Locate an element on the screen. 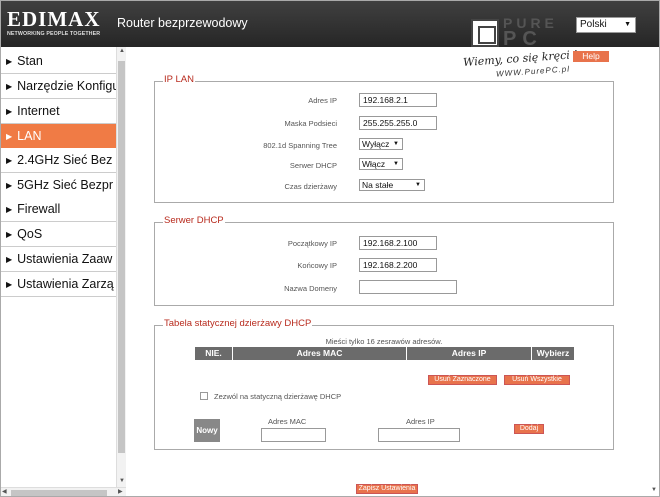 The width and height of the screenshot is (660, 497). scroll-up-icon: ▲ is located at coordinates (122, 51).